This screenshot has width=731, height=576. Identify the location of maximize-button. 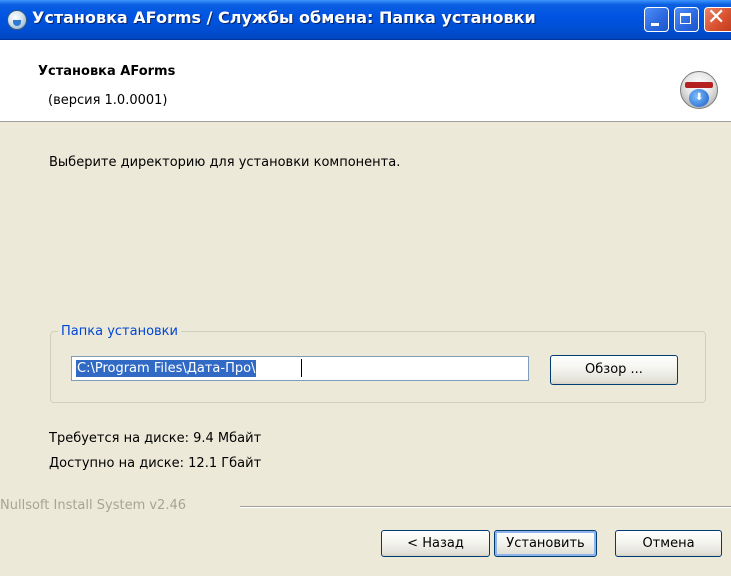
(686, 19).